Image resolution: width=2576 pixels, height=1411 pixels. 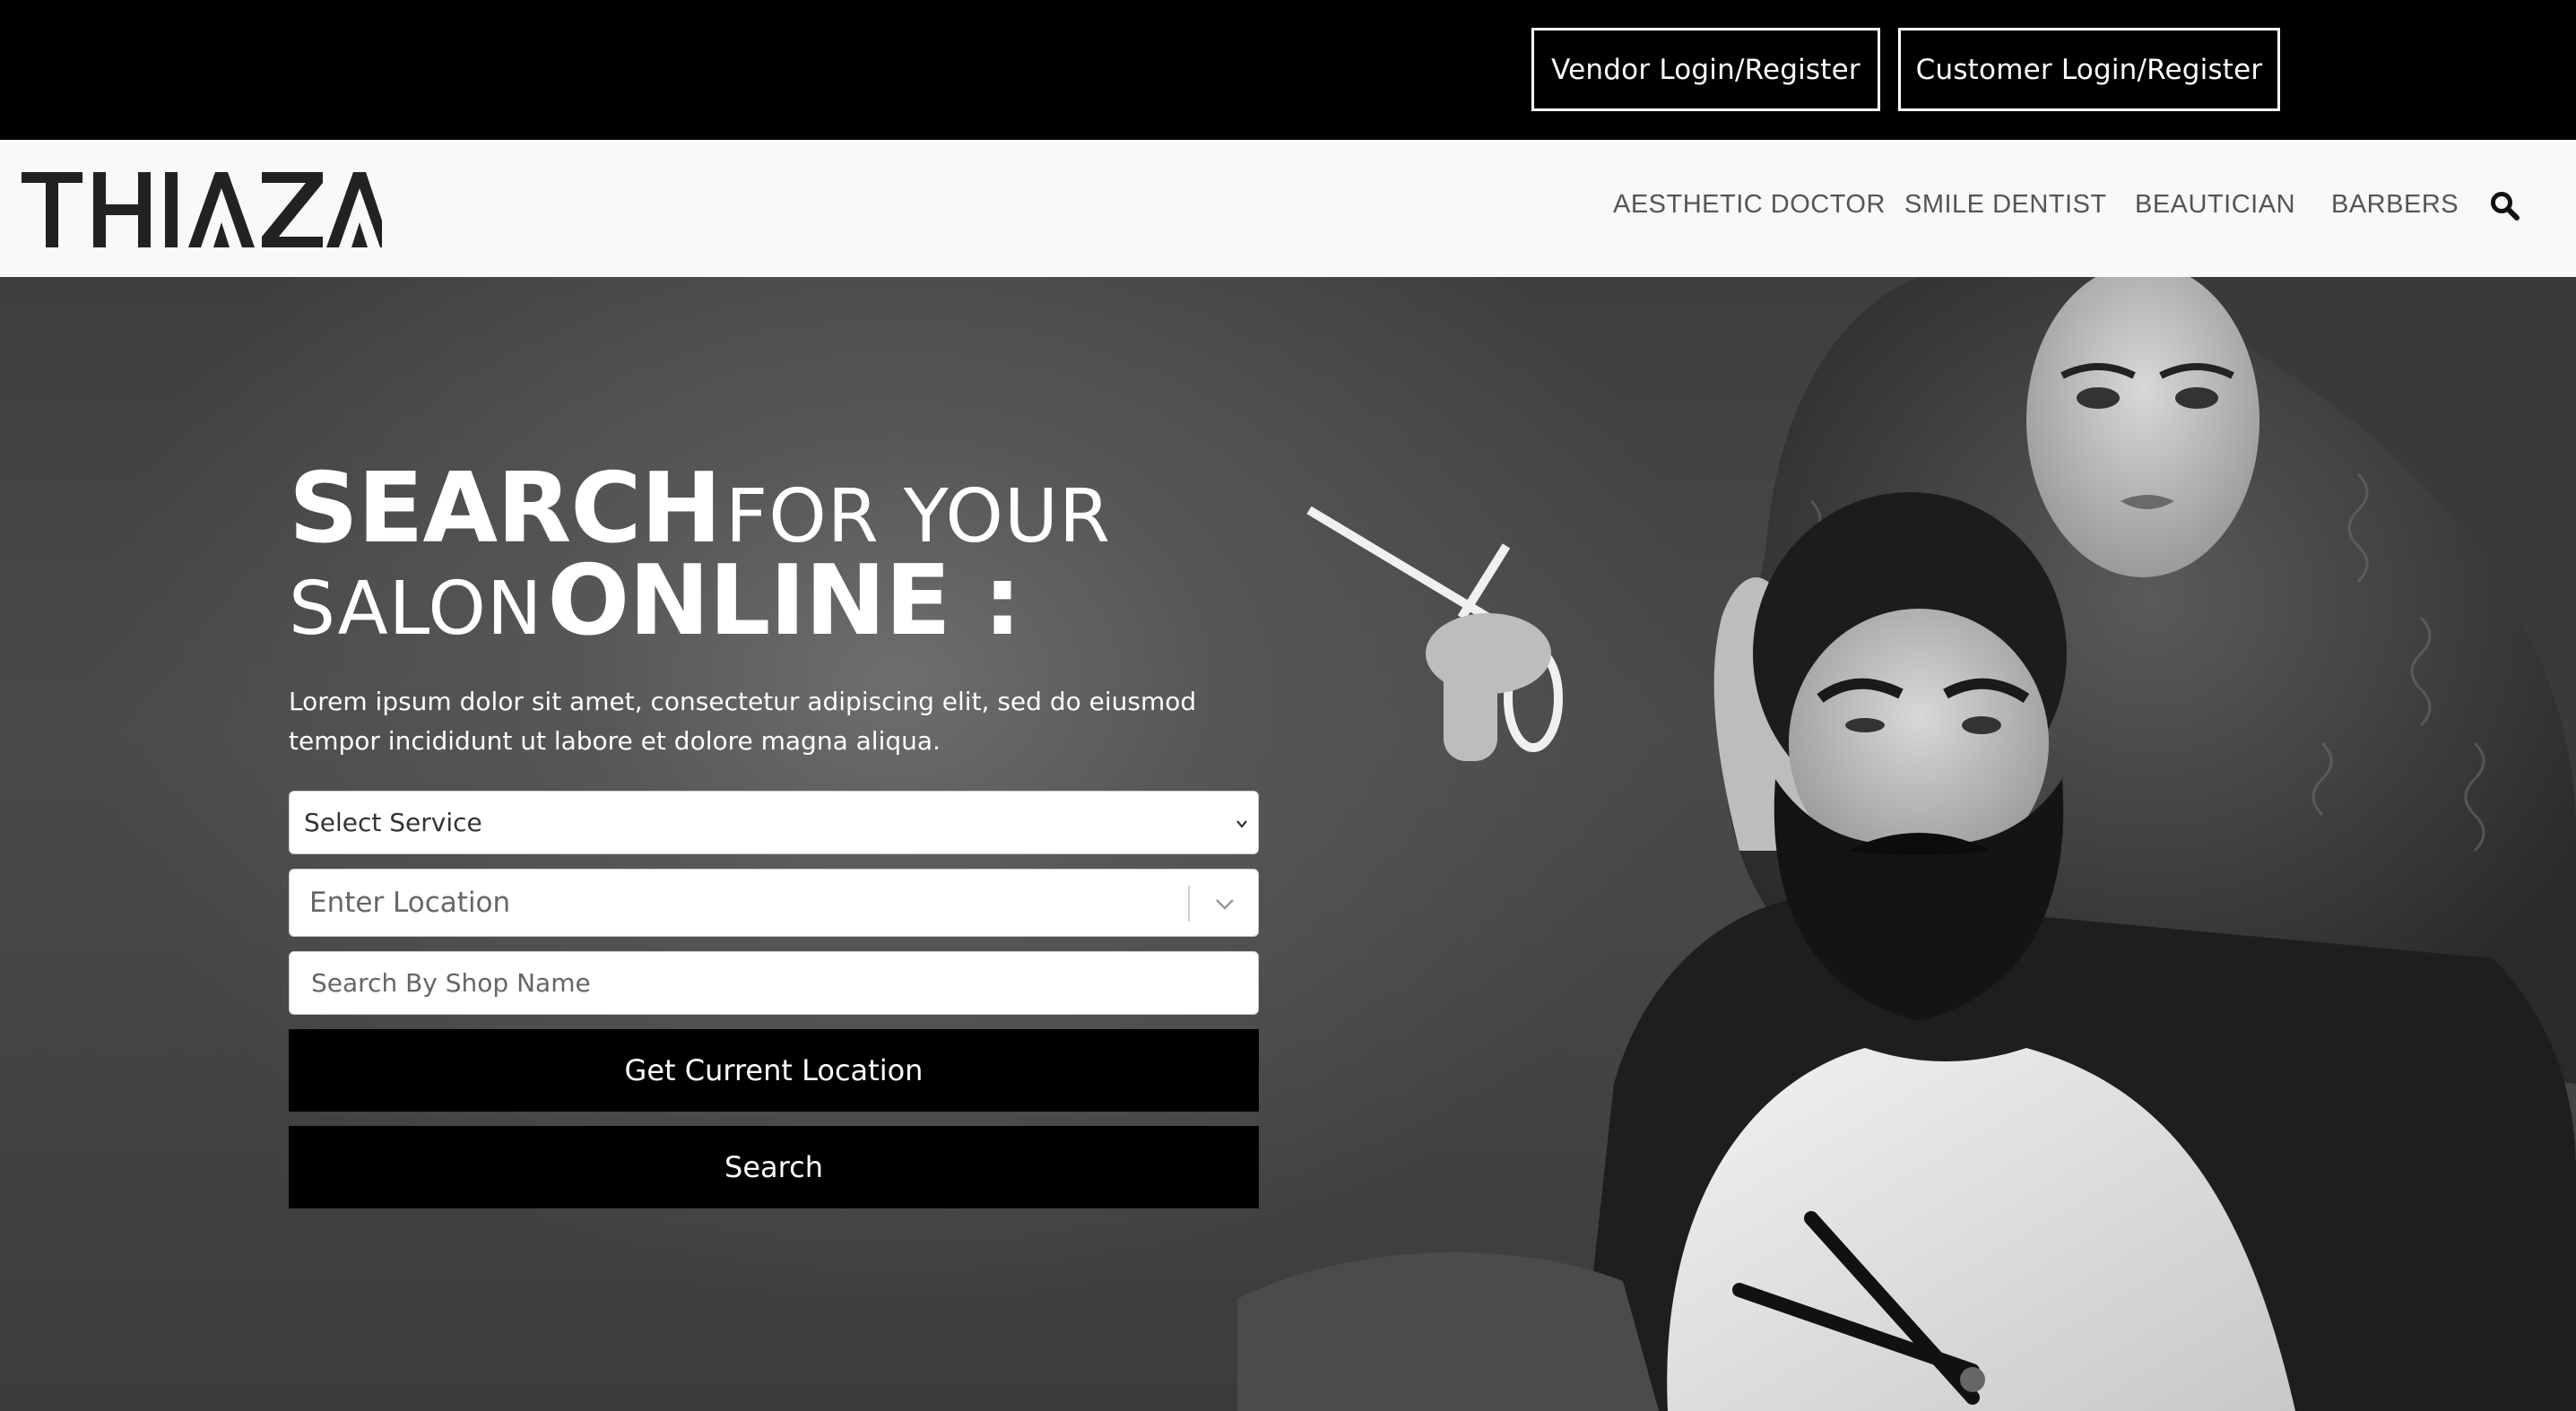 What do you see at coordinates (1705, 69) in the screenshot?
I see `vendor-login-button: Vendor Login/Register` at bounding box center [1705, 69].